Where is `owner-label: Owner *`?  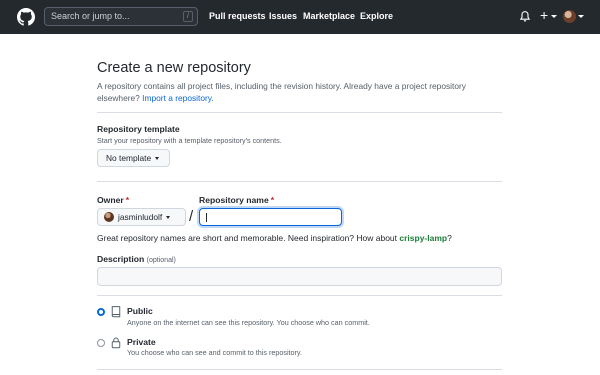 owner-label: Owner * is located at coordinates (113, 200).